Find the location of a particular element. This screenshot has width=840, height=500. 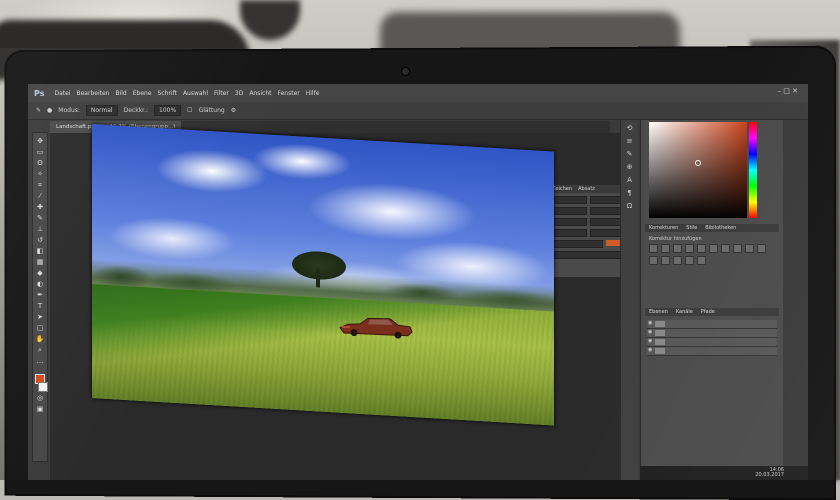

blur-tool-icon: ◆ is located at coordinates (40, 273).